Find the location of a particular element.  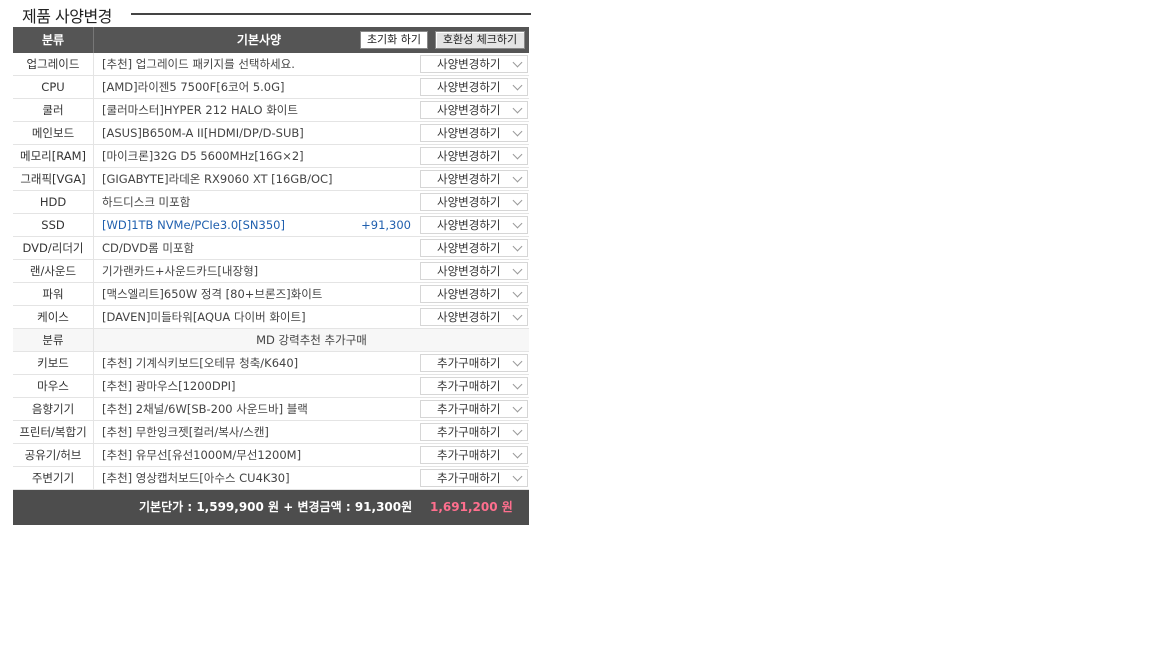

part-spec: [ASUS]B650M-A II[HDMI/DP/D-SUB] is located at coordinates (203, 133).